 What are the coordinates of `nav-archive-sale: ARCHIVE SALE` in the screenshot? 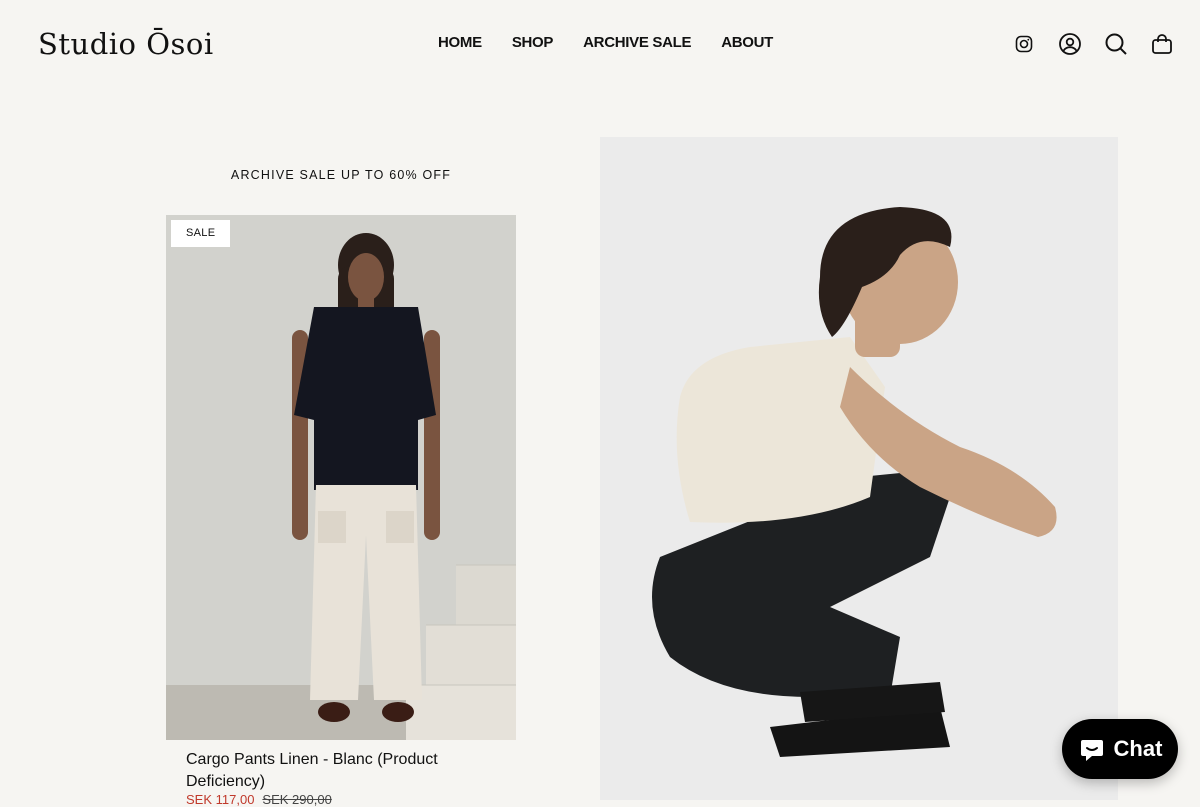 It's located at (637, 43).